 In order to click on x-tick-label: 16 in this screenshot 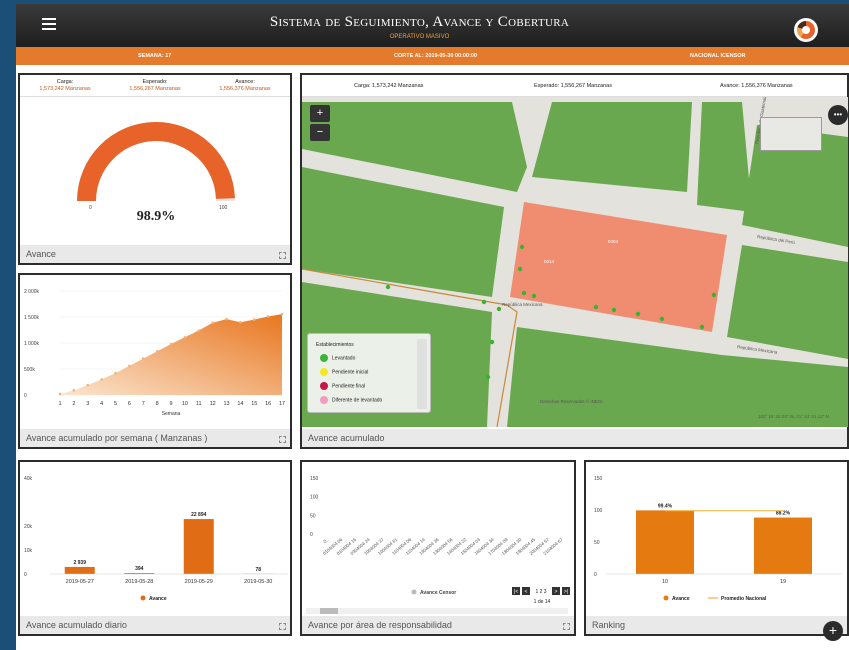, I will do `click(268, 404)`.